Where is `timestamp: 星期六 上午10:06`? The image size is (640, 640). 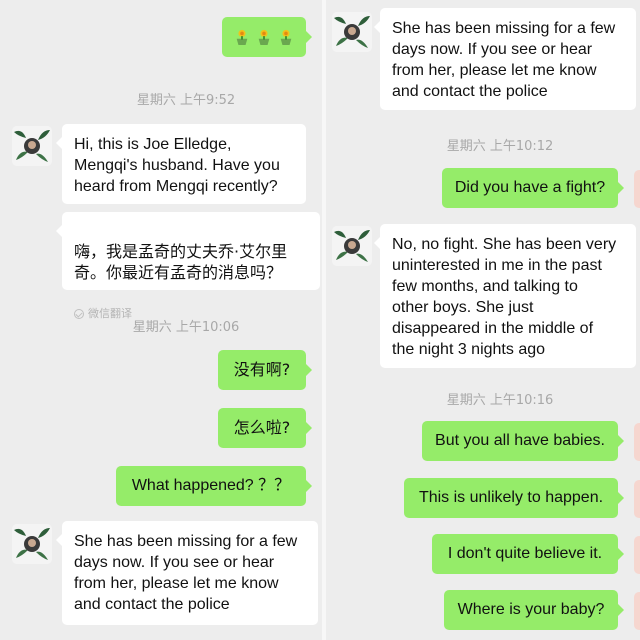 timestamp: 星期六 上午10:06 is located at coordinates (186, 327).